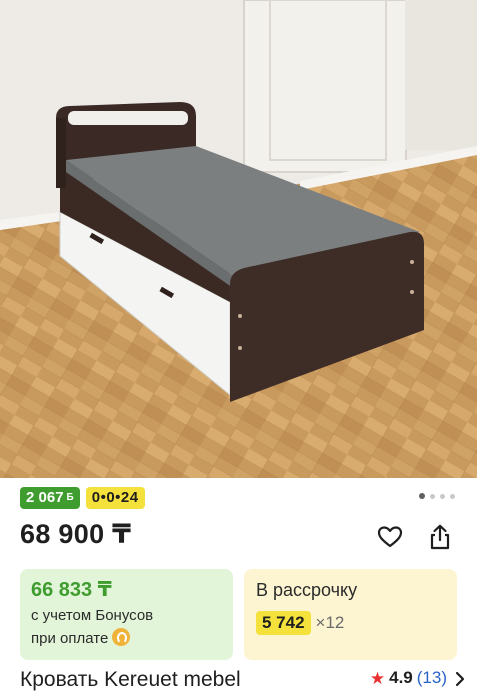 The image size is (477, 699). I want to click on share-icon, so click(440, 537).